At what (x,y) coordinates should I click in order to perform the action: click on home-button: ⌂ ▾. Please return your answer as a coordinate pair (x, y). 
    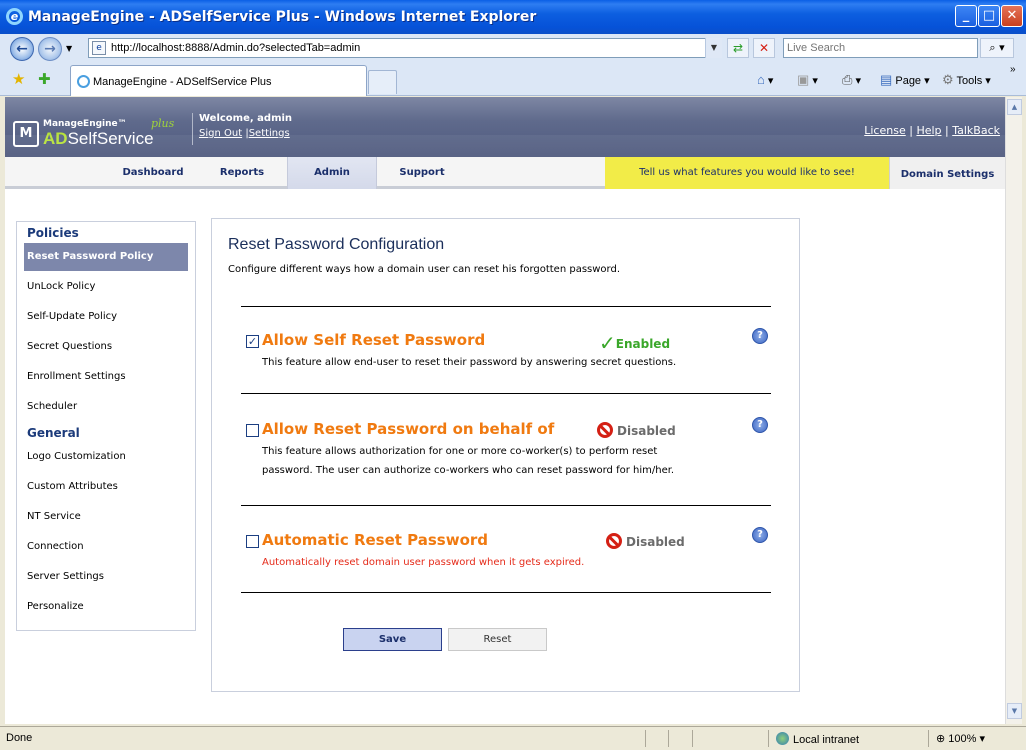
    Looking at the image, I should click on (765, 79).